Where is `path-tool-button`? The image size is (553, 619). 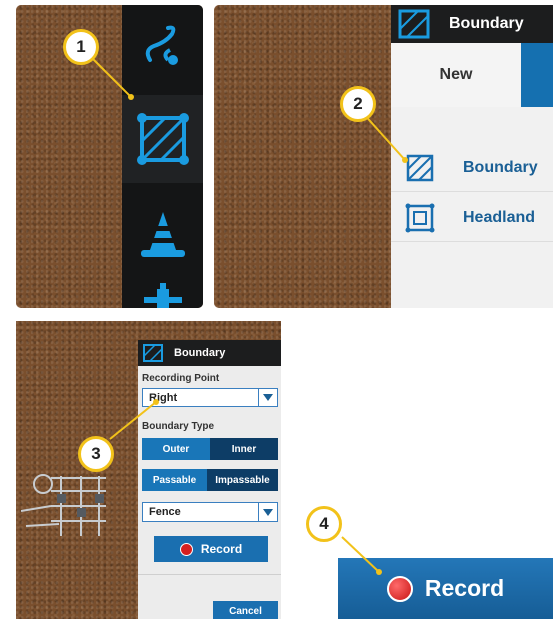
path-tool-button is located at coordinates (162, 45).